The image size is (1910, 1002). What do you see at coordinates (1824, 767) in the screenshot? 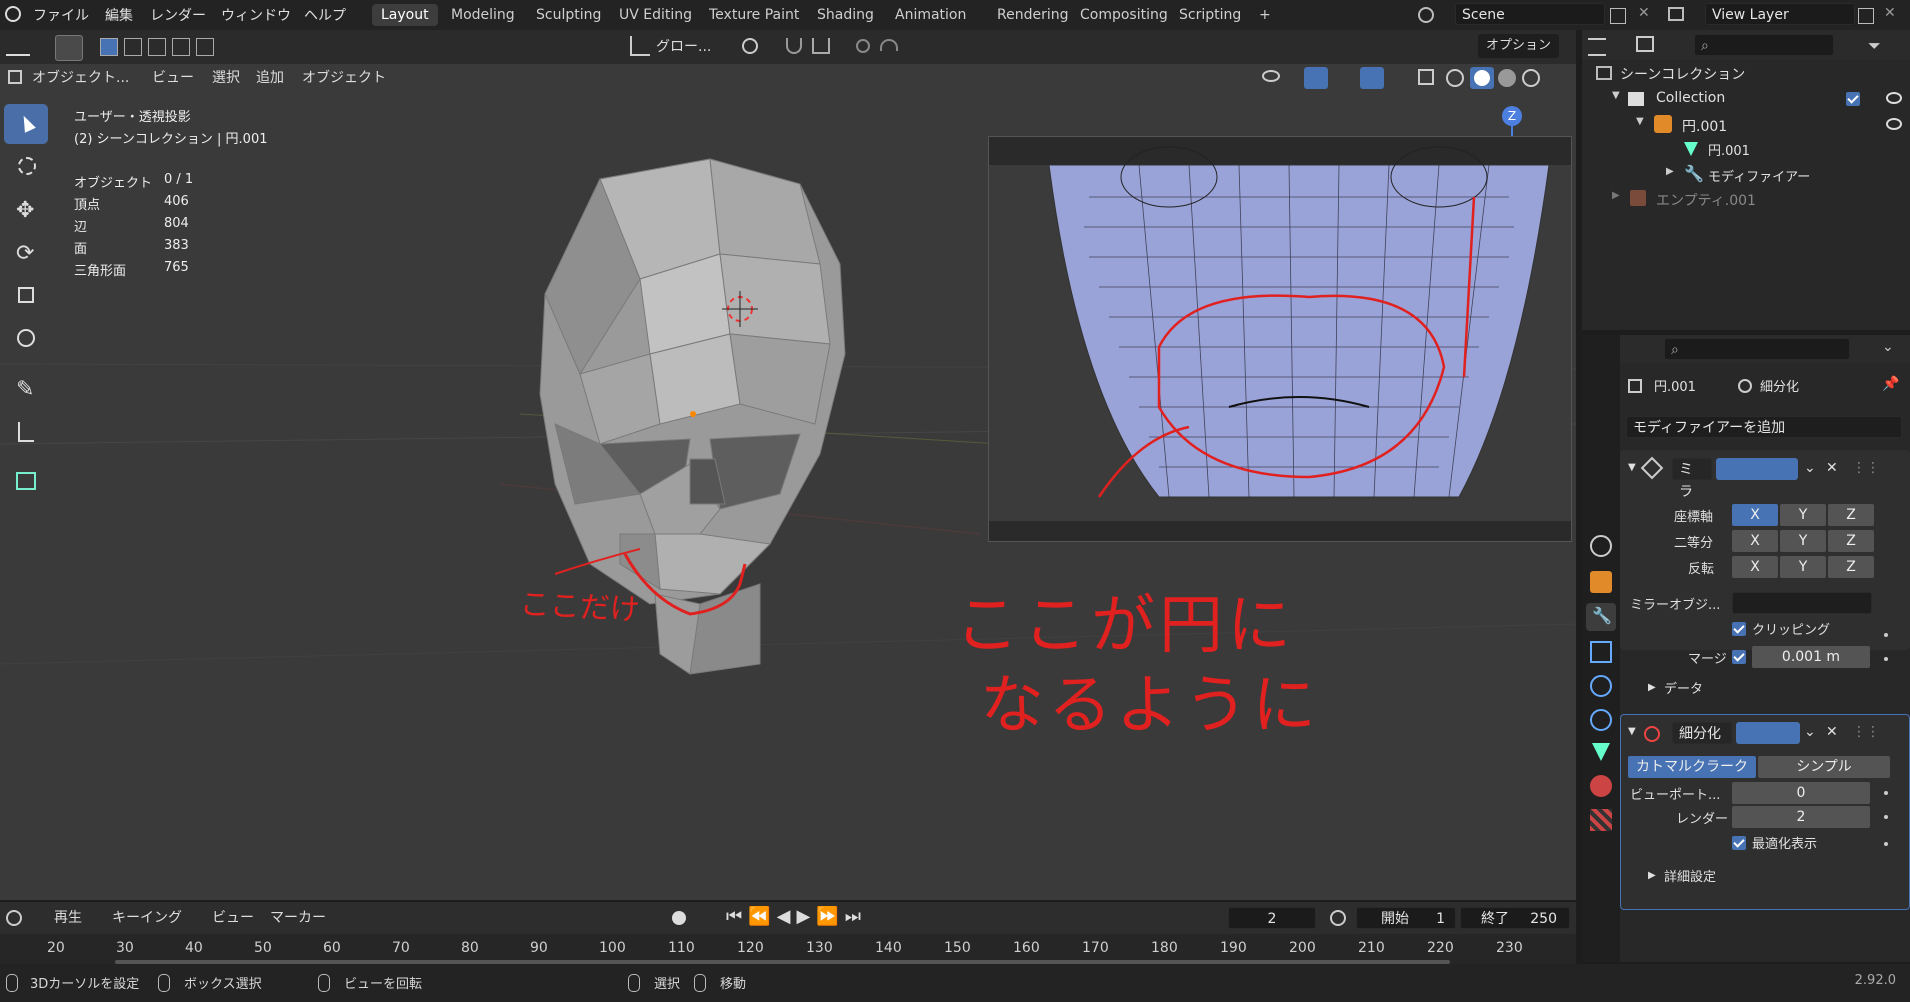
I see `simple-button: シンプル` at bounding box center [1824, 767].